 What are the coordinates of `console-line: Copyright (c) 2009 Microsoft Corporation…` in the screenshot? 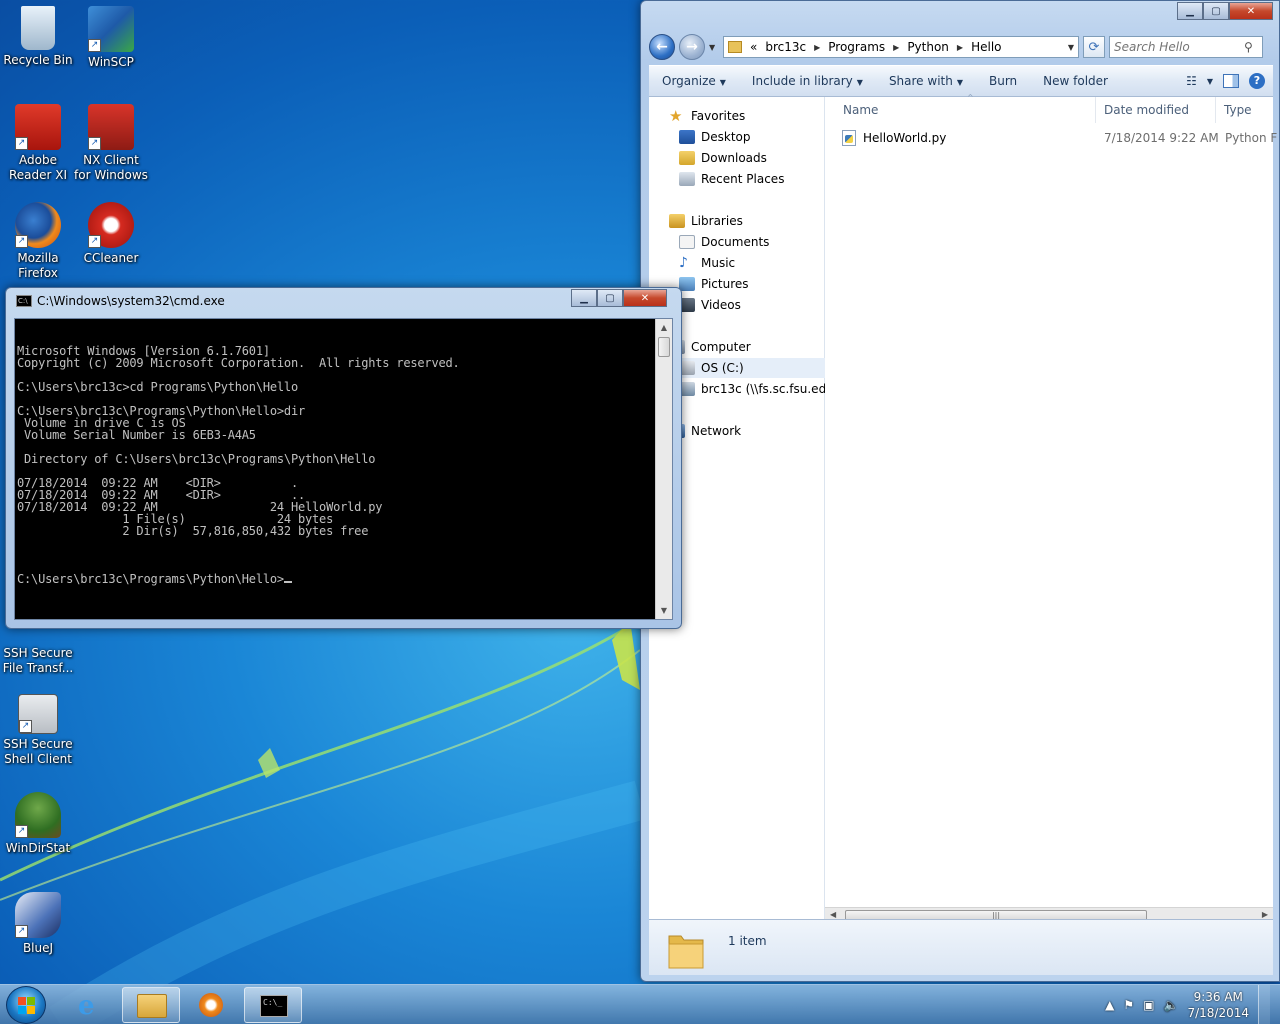 It's located at (238, 363).